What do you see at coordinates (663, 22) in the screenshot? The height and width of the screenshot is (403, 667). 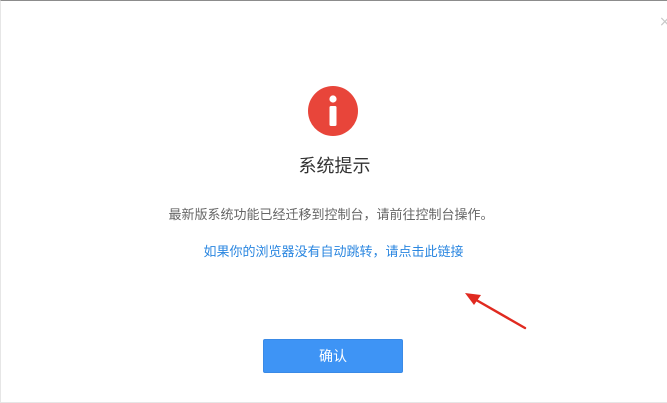 I see `close-icon: ×` at bounding box center [663, 22].